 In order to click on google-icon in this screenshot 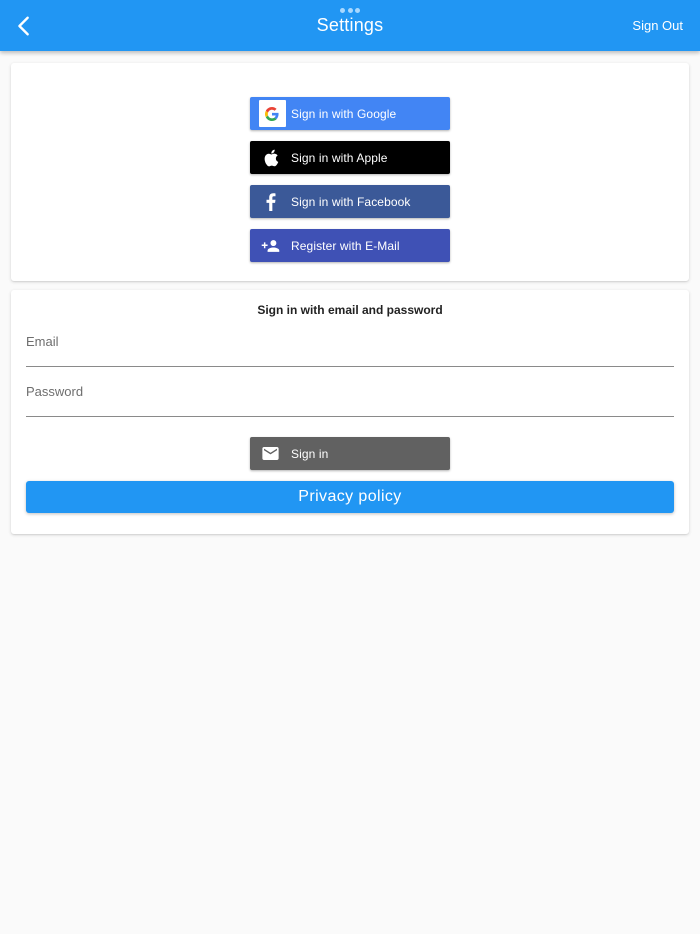, I will do `click(272, 113)`.